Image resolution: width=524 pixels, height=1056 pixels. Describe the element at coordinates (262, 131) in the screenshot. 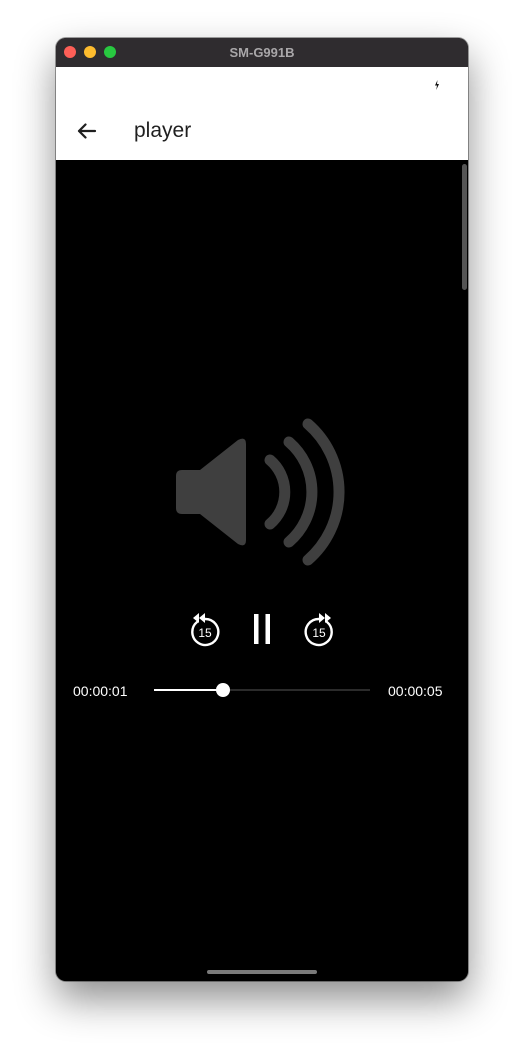

I see `app-bar: player` at that location.